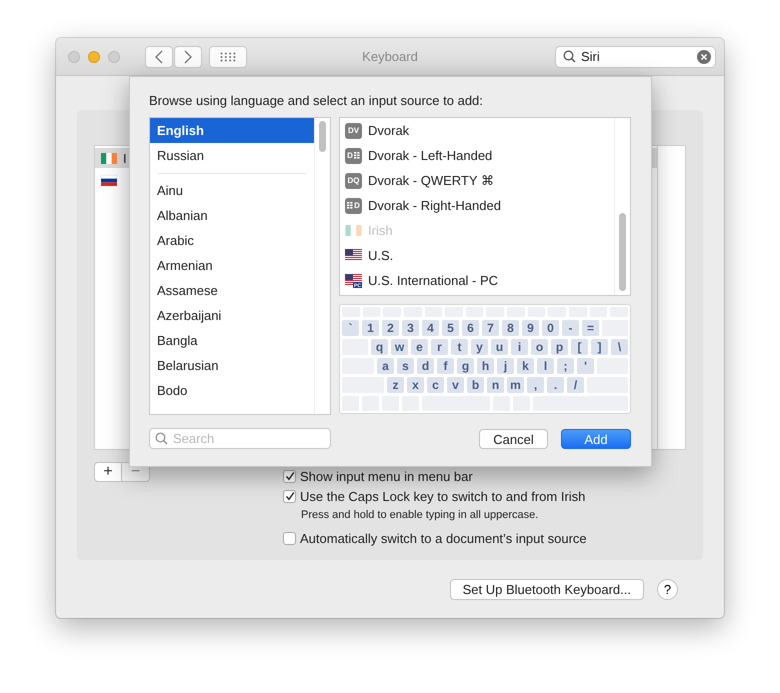  Describe the element at coordinates (475, 384) in the screenshot. I see `keyboard-key: b` at that location.